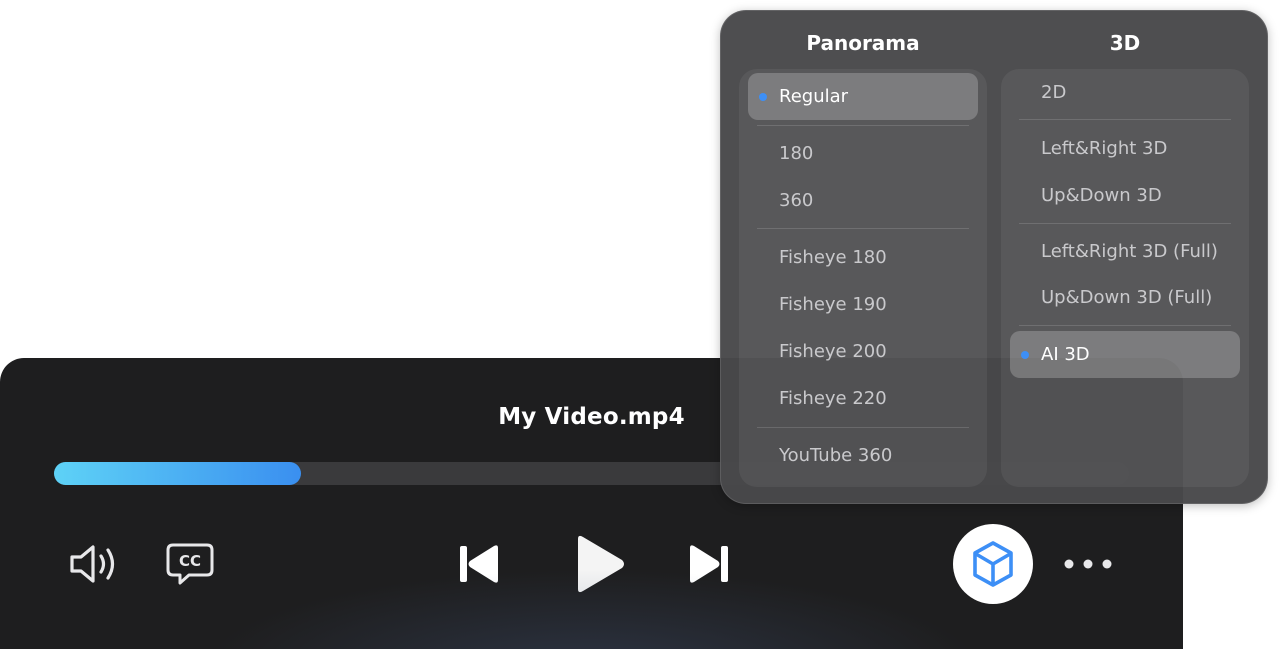 The width and height of the screenshot is (1280, 649). I want to click on menu-item-left-right-3d: Left&Right 3D, so click(1125, 148).